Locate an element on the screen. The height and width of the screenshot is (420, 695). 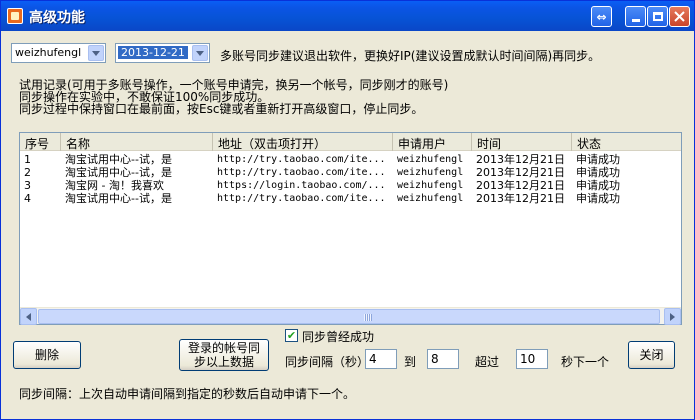
sync-accounts-button: 登录的帐号同 步以上数据 is located at coordinates (224, 355).